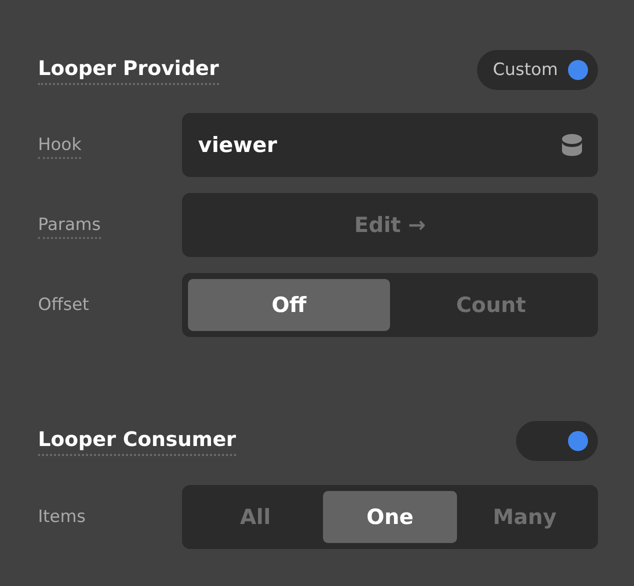  What do you see at coordinates (128, 70) in the screenshot?
I see `section-title: Looper Provider` at bounding box center [128, 70].